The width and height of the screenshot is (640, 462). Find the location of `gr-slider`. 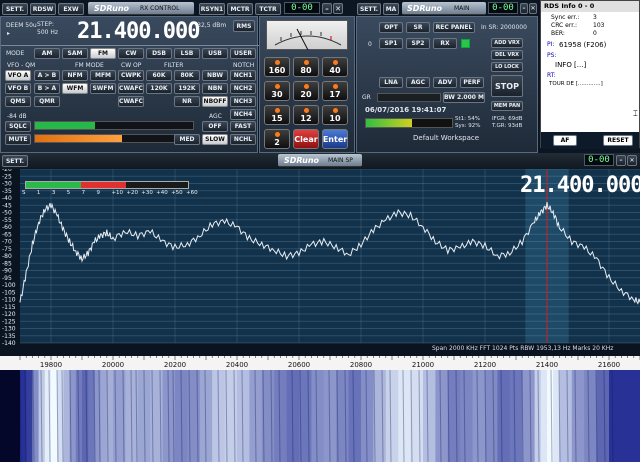

gr-slider is located at coordinates (409, 97).